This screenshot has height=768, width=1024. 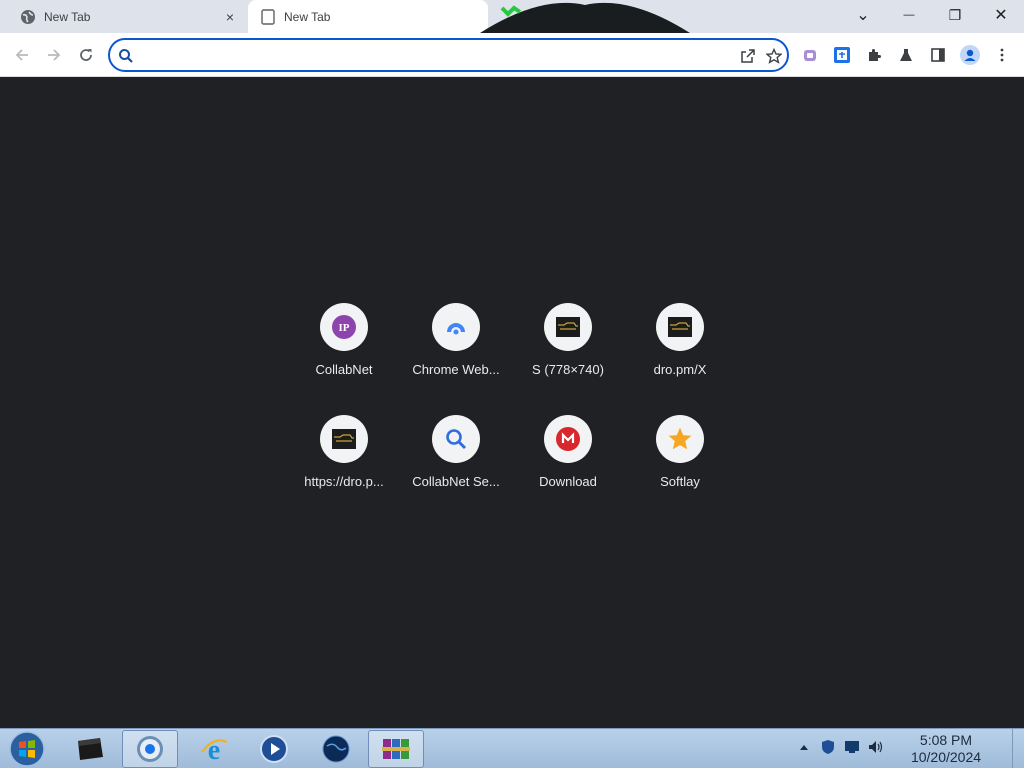 I want to click on back-arrow-icon, so click(x=21, y=55).